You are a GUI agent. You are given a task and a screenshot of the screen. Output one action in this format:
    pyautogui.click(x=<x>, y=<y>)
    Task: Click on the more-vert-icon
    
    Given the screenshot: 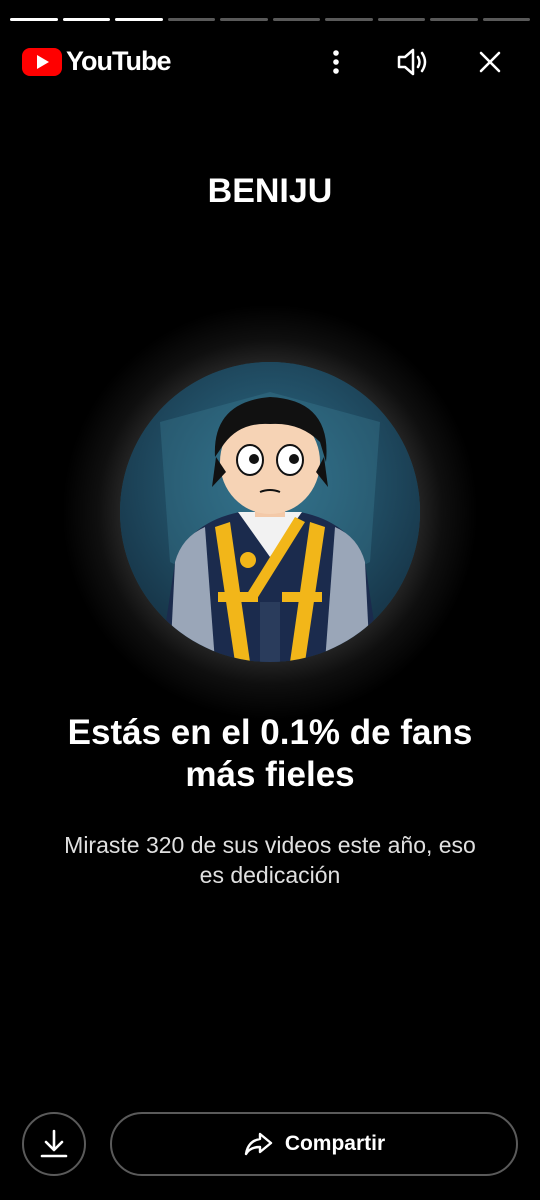 What is the action you would take?
    pyautogui.click(x=336, y=62)
    